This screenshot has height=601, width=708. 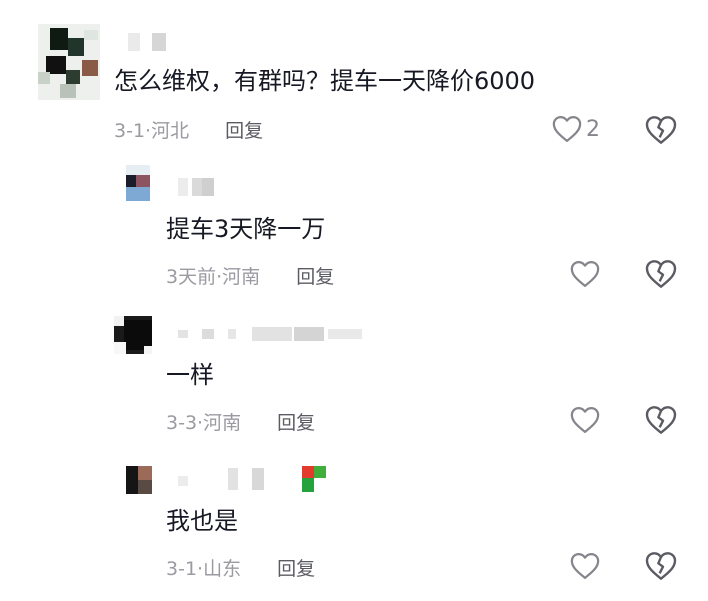 I want to click on comment-meta: 3-3·河南 回复, so click(x=240, y=421).